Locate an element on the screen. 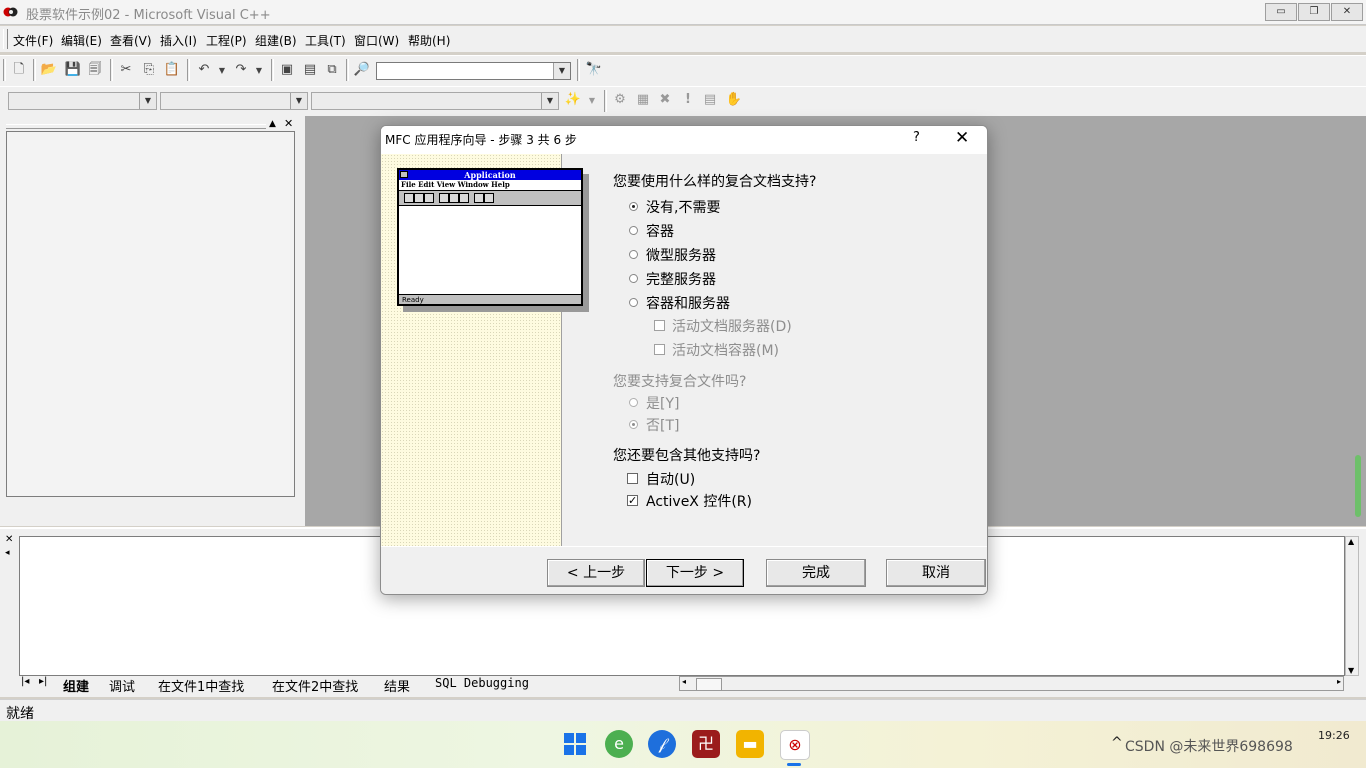  radio-container-label: 容器 is located at coordinates (660, 231).